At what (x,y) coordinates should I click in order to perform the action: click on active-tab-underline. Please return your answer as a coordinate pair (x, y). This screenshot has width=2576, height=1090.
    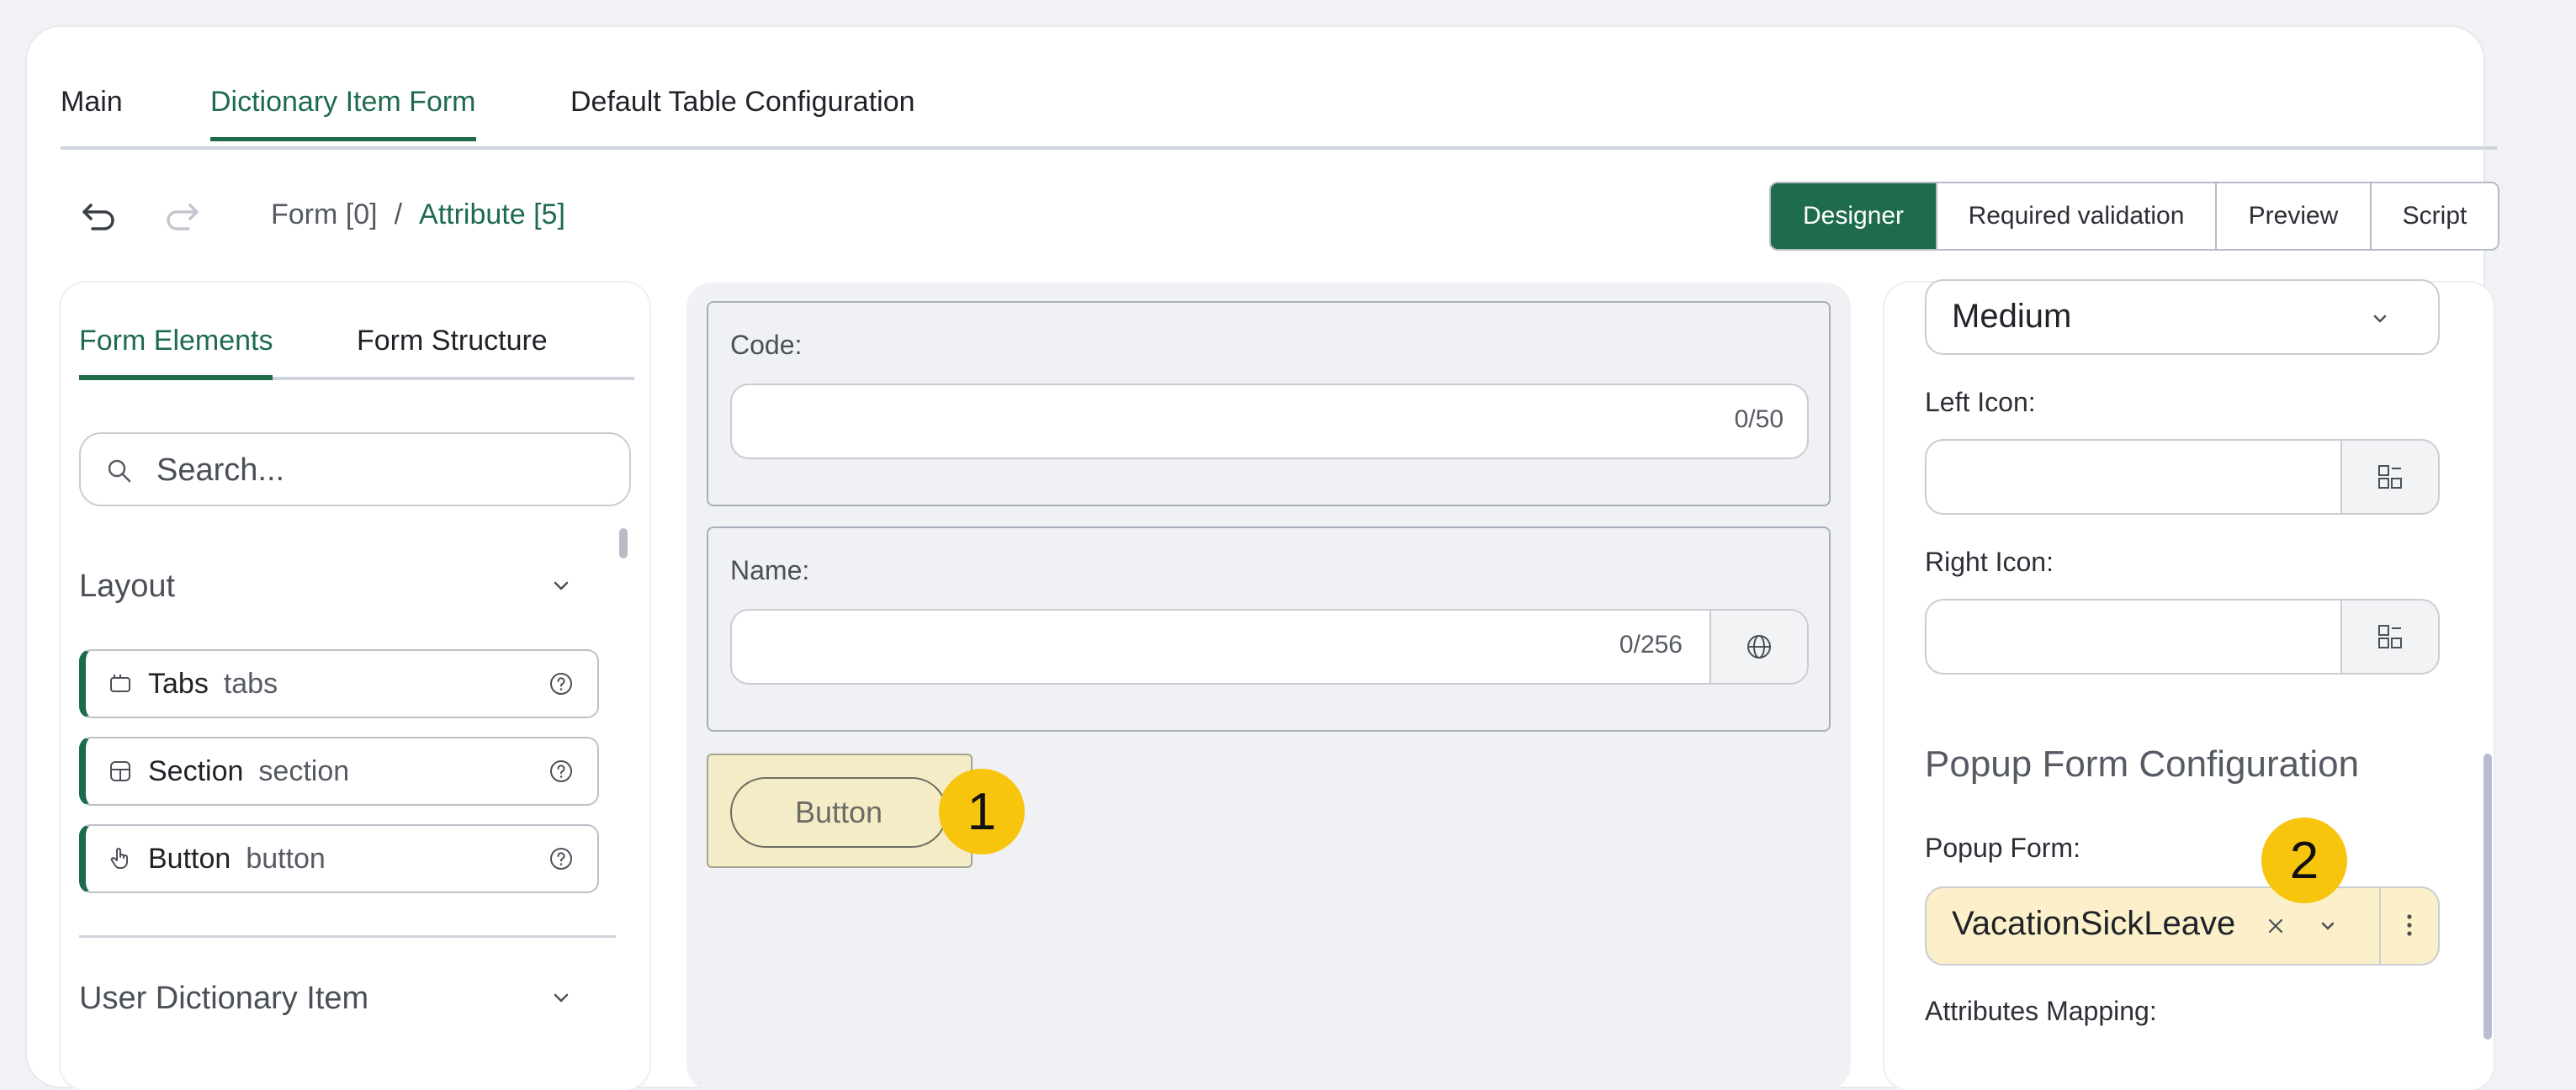
    Looking at the image, I should click on (176, 377).